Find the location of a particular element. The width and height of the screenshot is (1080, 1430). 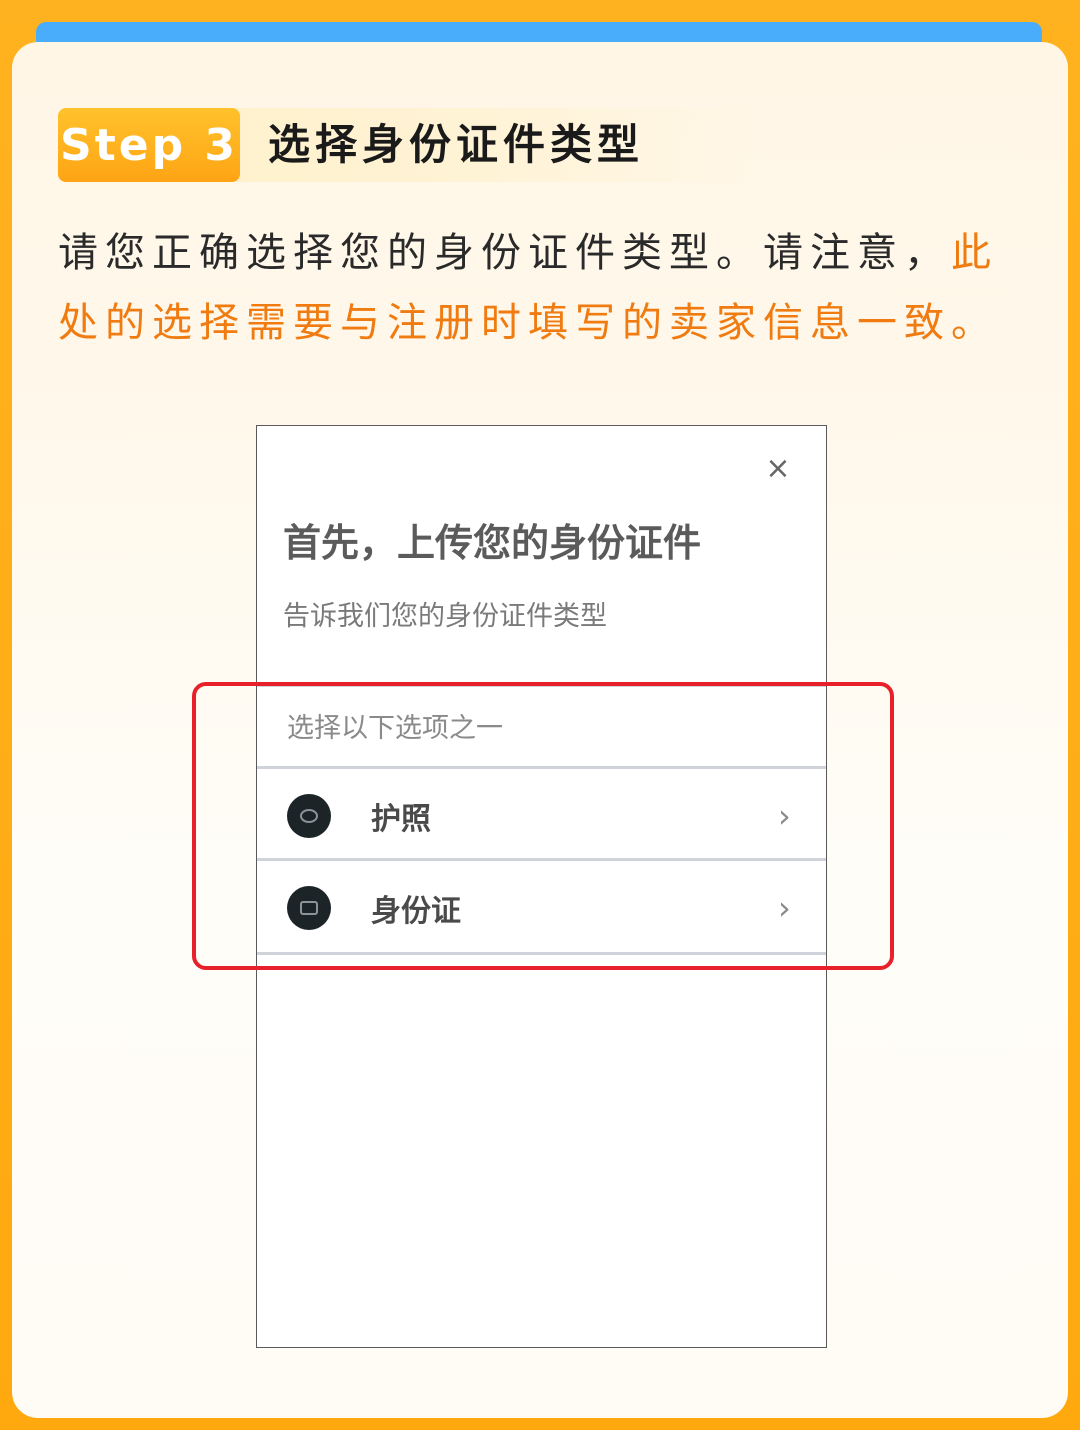

step-title: 选择身份证件类型 is located at coordinates (456, 144).